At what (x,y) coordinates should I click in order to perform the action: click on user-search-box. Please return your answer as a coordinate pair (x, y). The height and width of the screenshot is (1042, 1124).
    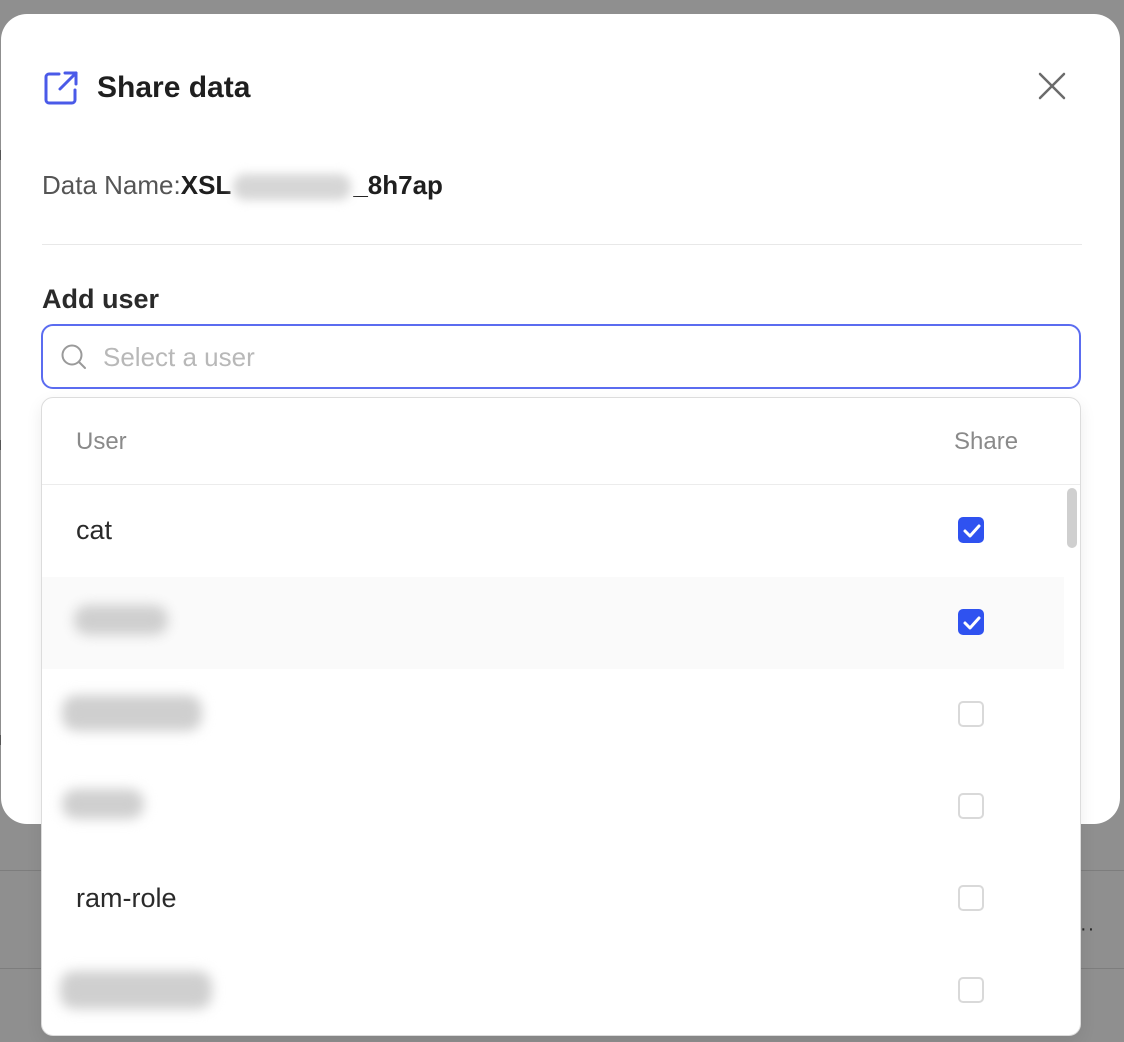
    Looking at the image, I should click on (561, 356).